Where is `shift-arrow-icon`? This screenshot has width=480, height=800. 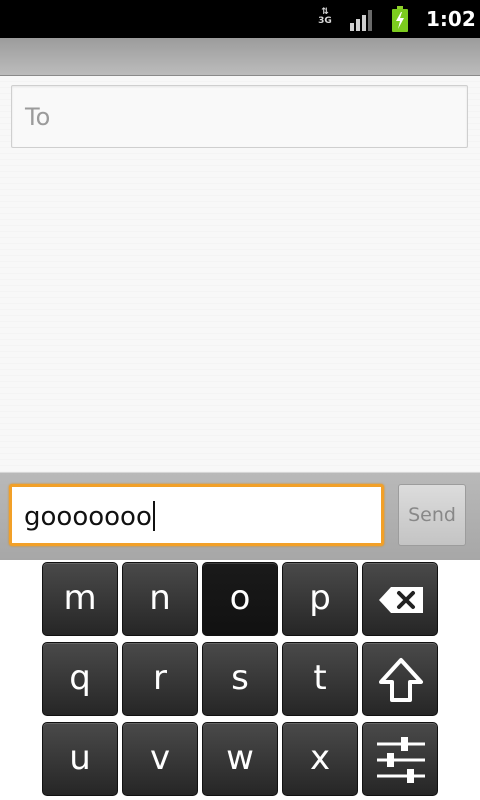
shift-arrow-icon is located at coordinates (401, 680).